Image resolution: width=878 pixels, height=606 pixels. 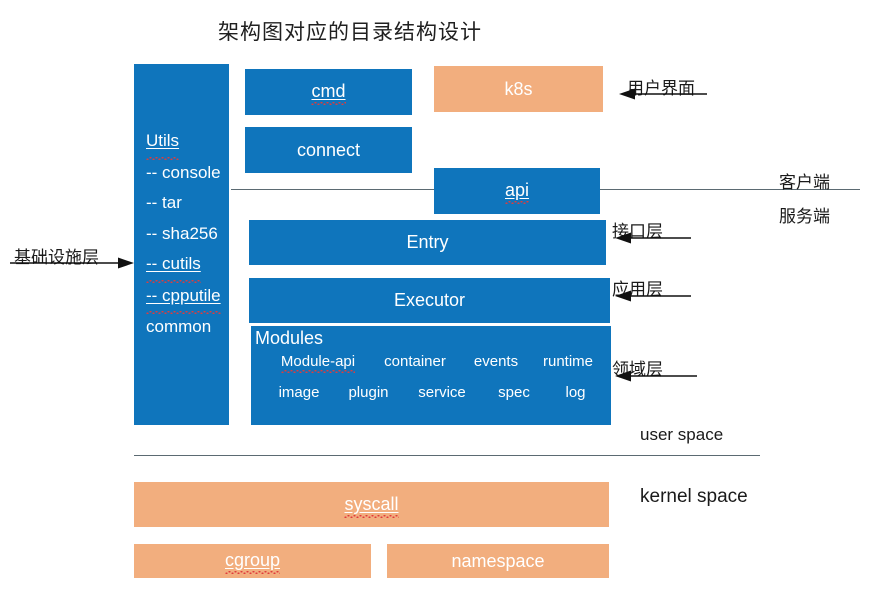 What do you see at coordinates (415, 362) in the screenshot?
I see `module-item-container: container` at bounding box center [415, 362].